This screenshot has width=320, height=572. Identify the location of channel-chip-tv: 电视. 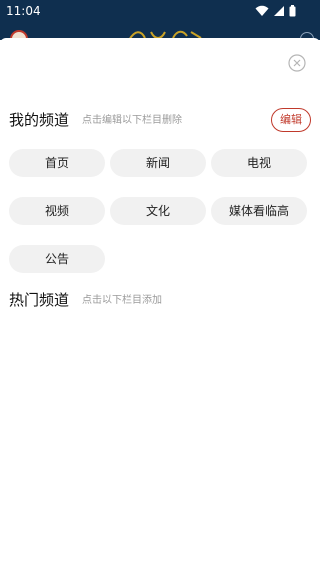
(259, 163).